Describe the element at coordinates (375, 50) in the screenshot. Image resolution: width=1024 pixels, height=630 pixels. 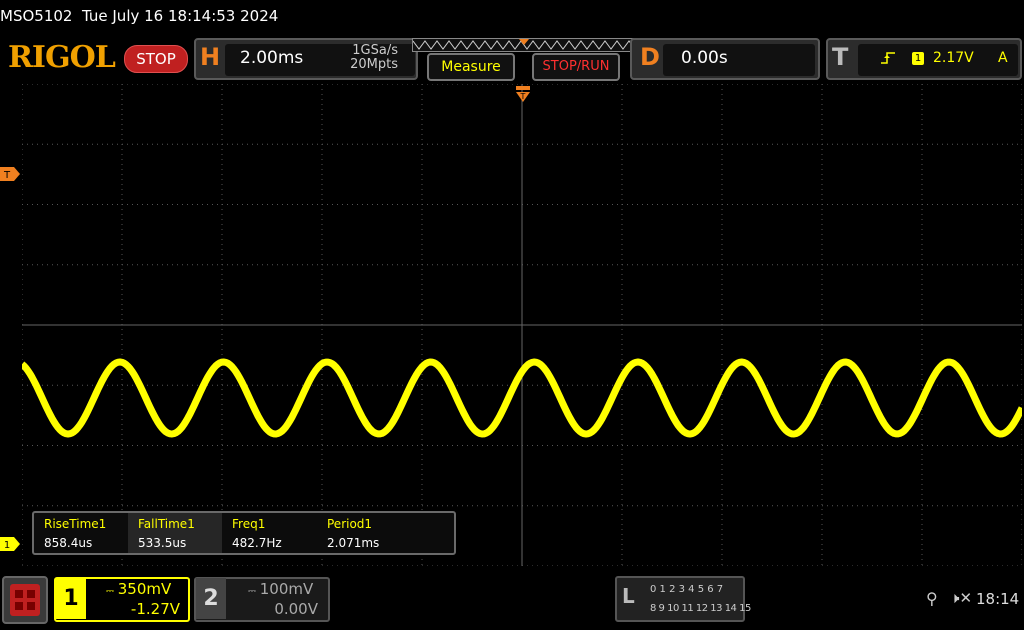
I see `sample-rate: 1GSa/s` at that location.